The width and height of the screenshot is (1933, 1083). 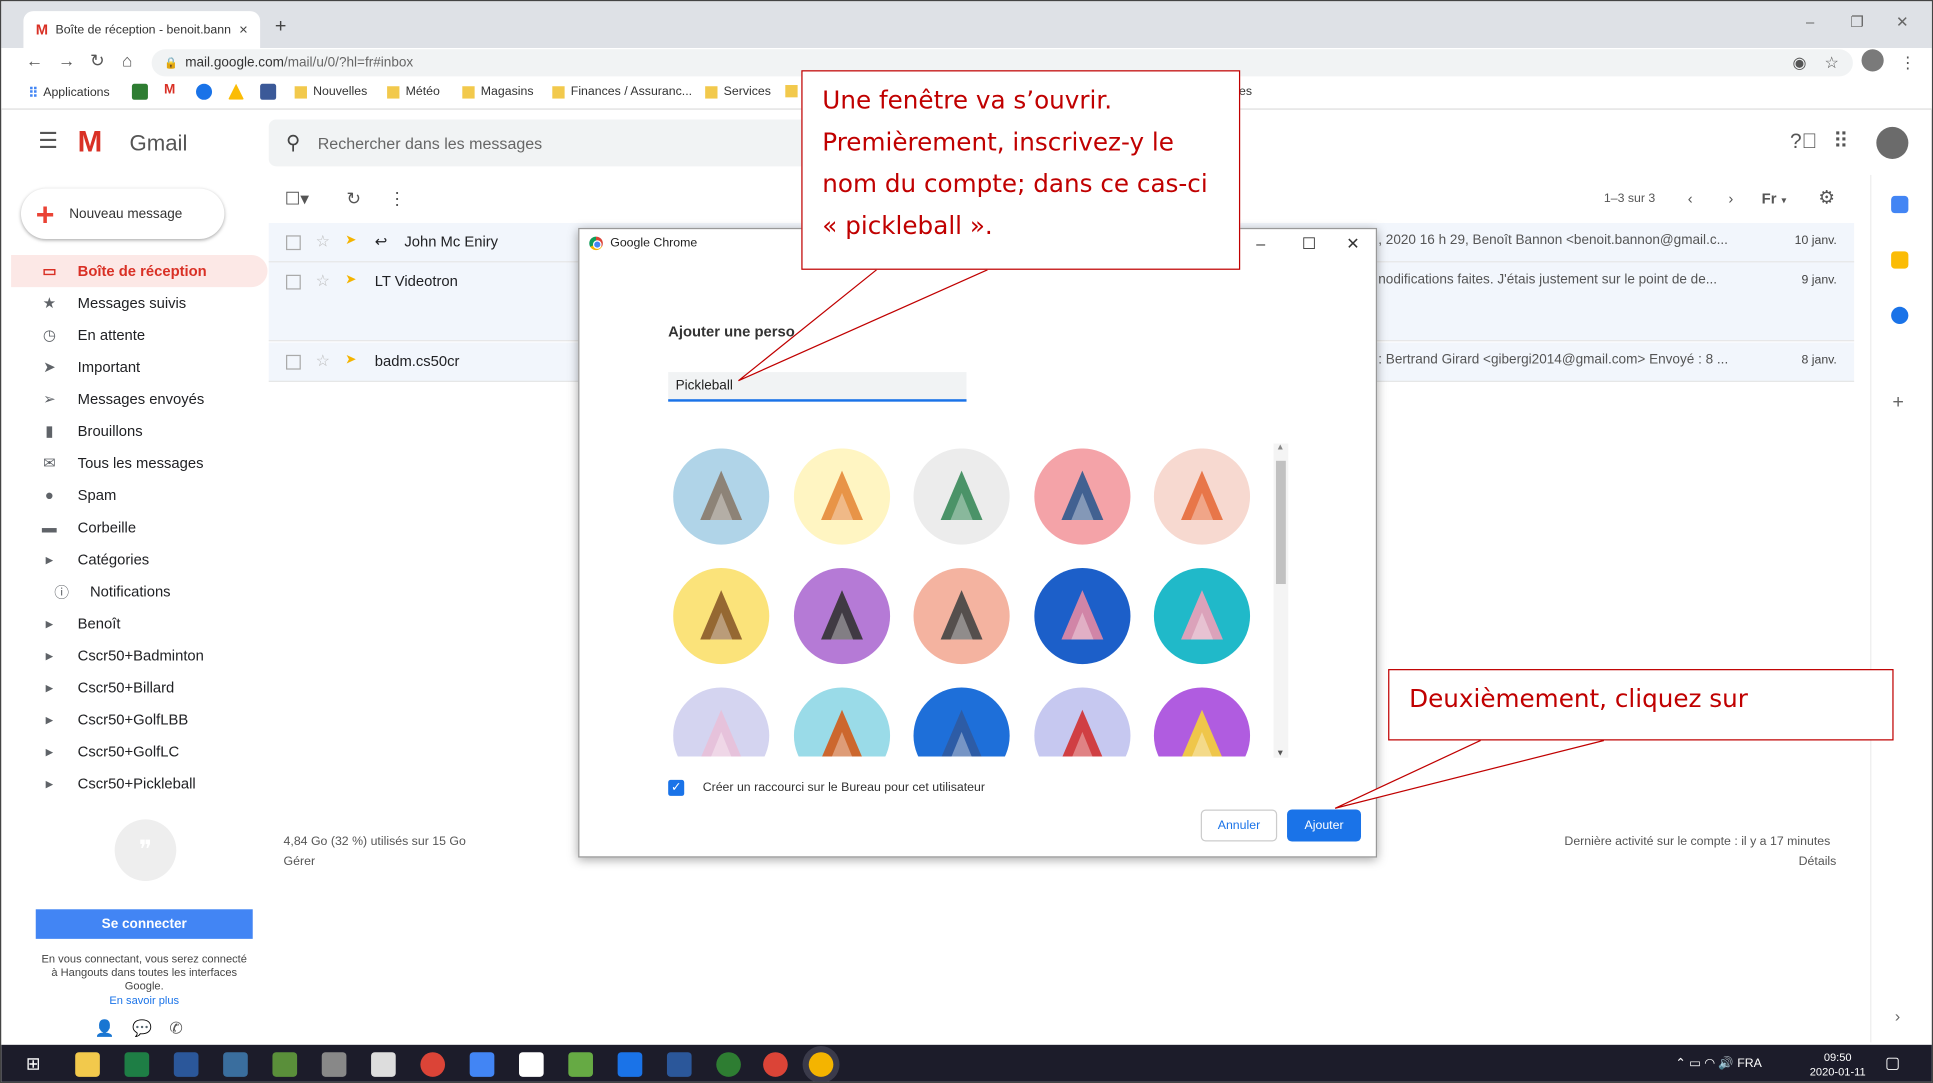 What do you see at coordinates (1769, 198) in the screenshot?
I see `input-language-button: Fr` at bounding box center [1769, 198].